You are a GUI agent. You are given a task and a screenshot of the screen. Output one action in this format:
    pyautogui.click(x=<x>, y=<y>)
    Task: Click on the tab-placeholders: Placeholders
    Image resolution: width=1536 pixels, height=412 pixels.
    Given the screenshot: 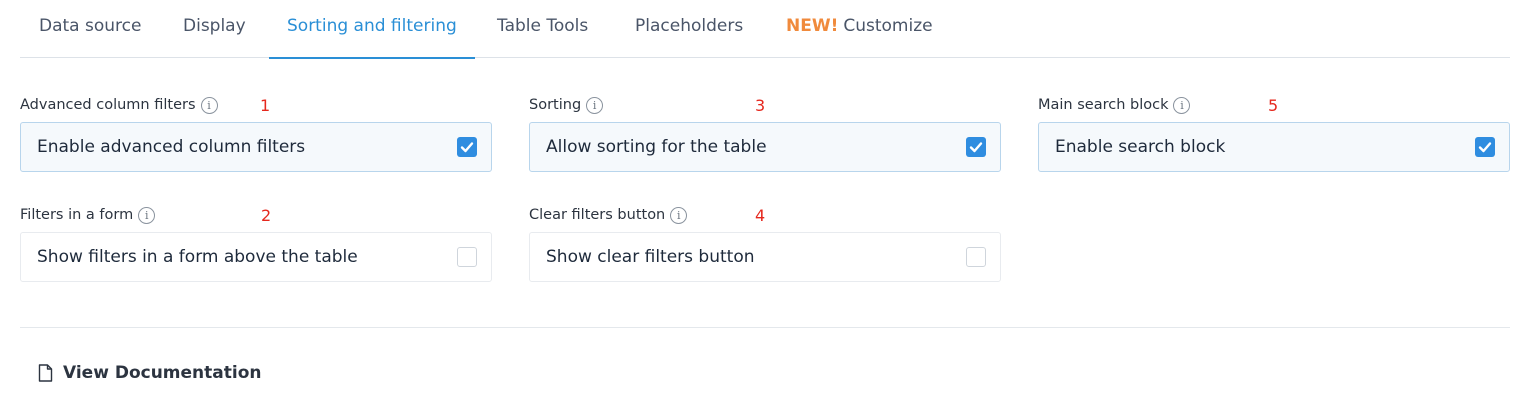 What is the action you would take?
    pyautogui.click(x=689, y=29)
    